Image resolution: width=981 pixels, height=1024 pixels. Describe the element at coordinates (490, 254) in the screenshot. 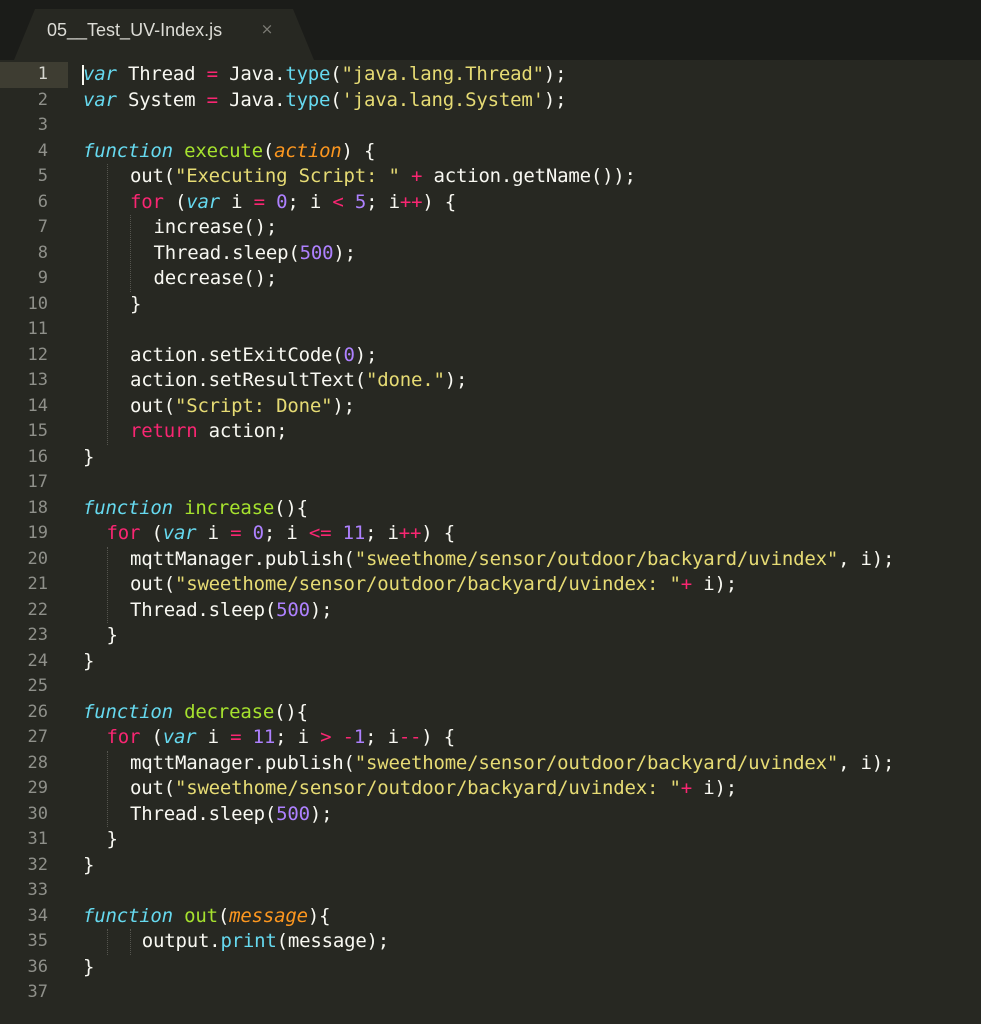

I see `code-line: 8 Thread.sleep(500);` at that location.